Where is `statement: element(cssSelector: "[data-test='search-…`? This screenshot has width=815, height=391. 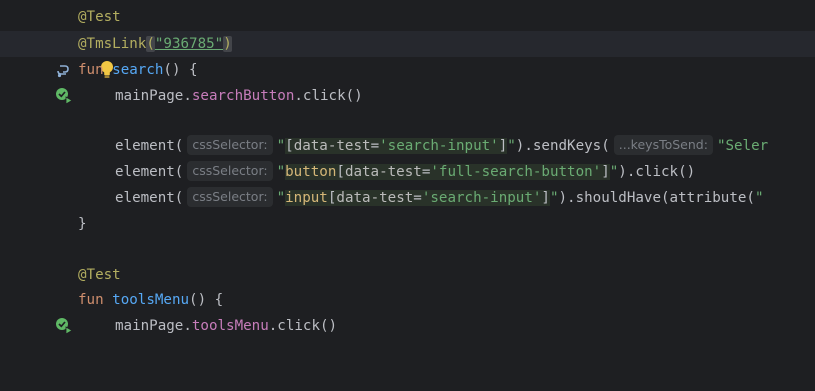 statement: element(cssSelector: "[data-test='search-… is located at coordinates (442, 145).